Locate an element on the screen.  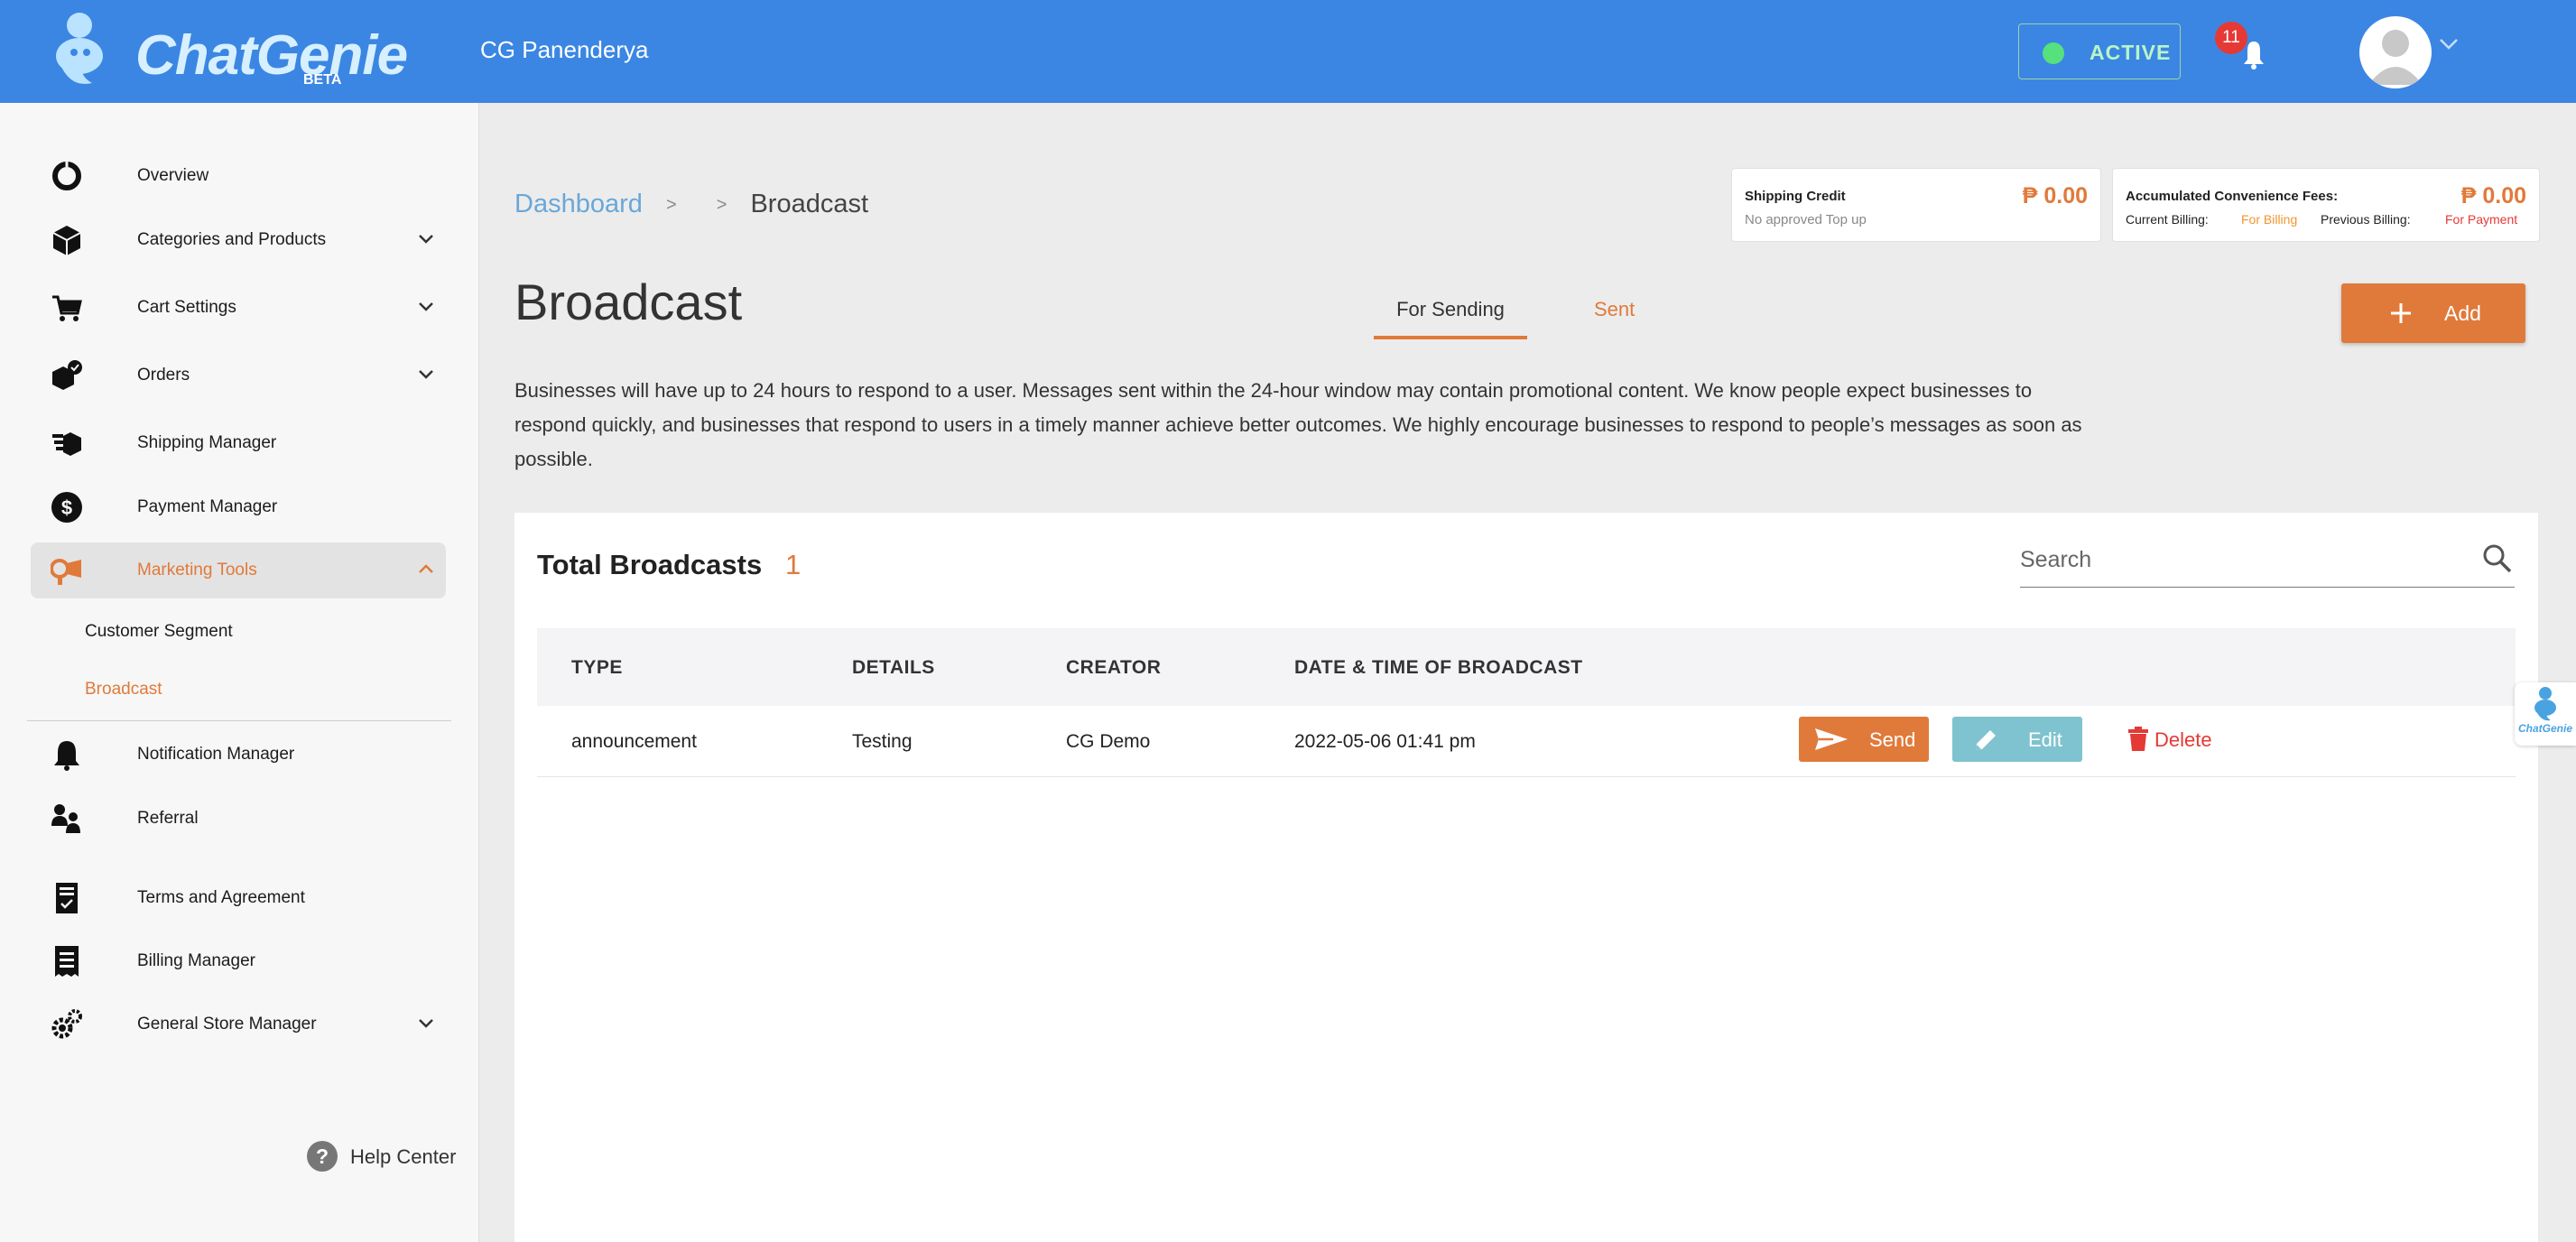
cart-icon is located at coordinates (67, 308).